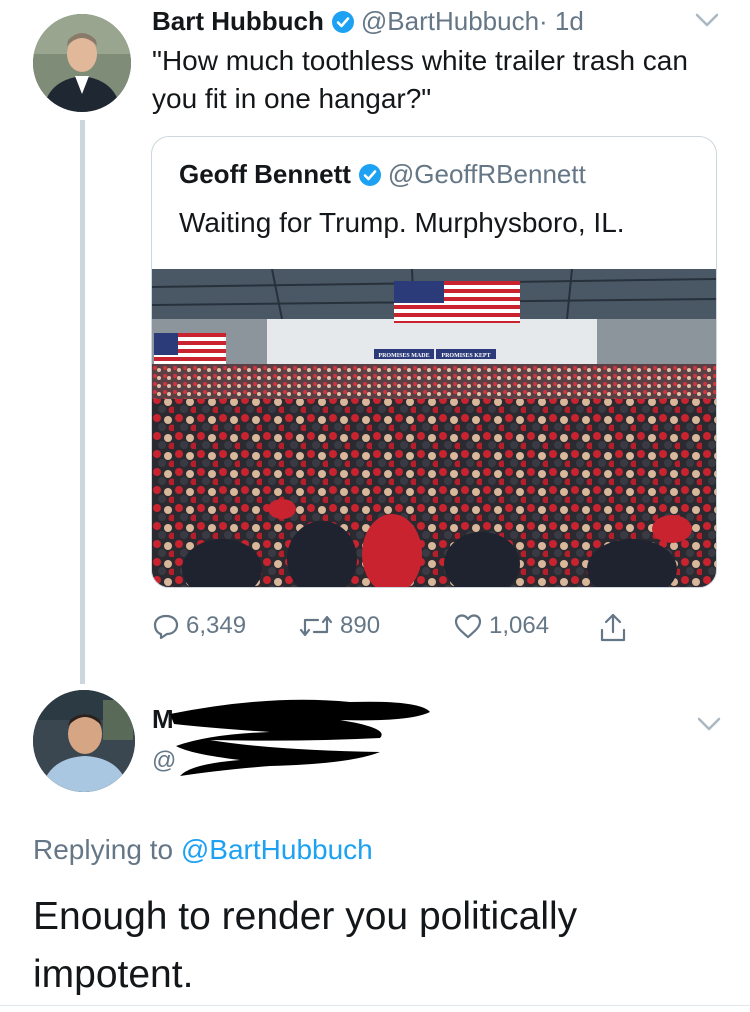  What do you see at coordinates (103, 849) in the screenshot?
I see `replying-to-prefix: Replying to` at bounding box center [103, 849].